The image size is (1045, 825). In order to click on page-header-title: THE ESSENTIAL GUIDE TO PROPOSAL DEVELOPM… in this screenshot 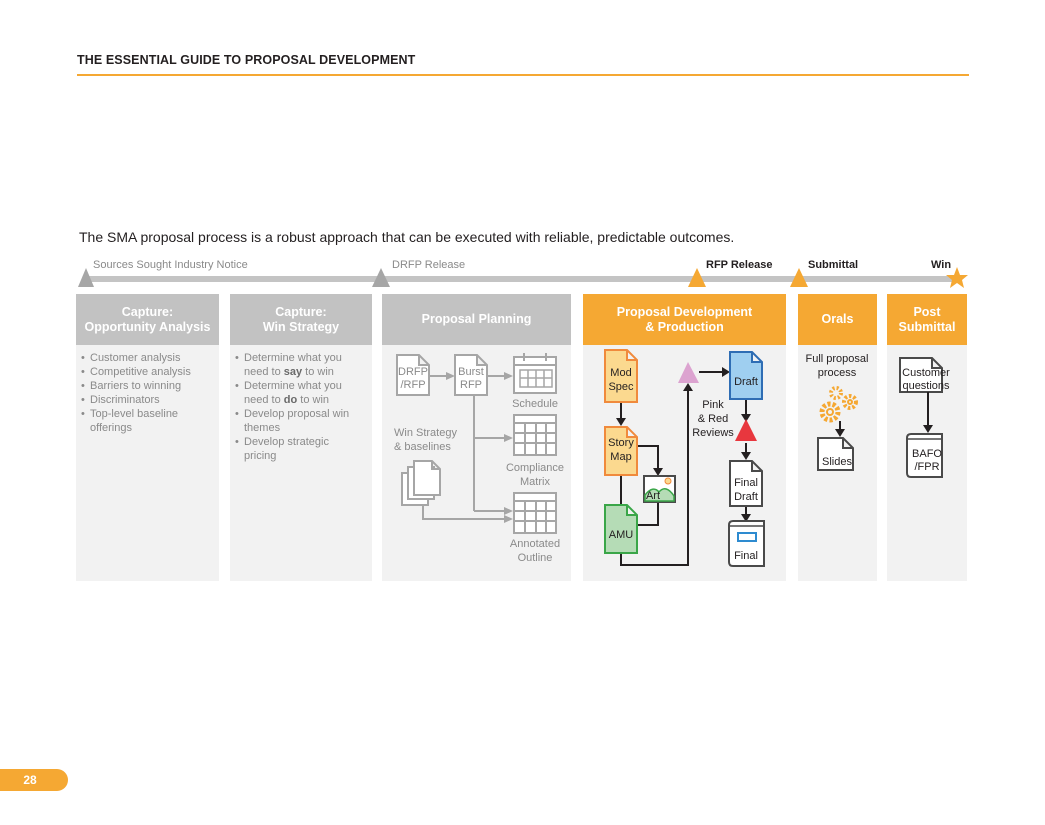, I will do `click(246, 60)`.